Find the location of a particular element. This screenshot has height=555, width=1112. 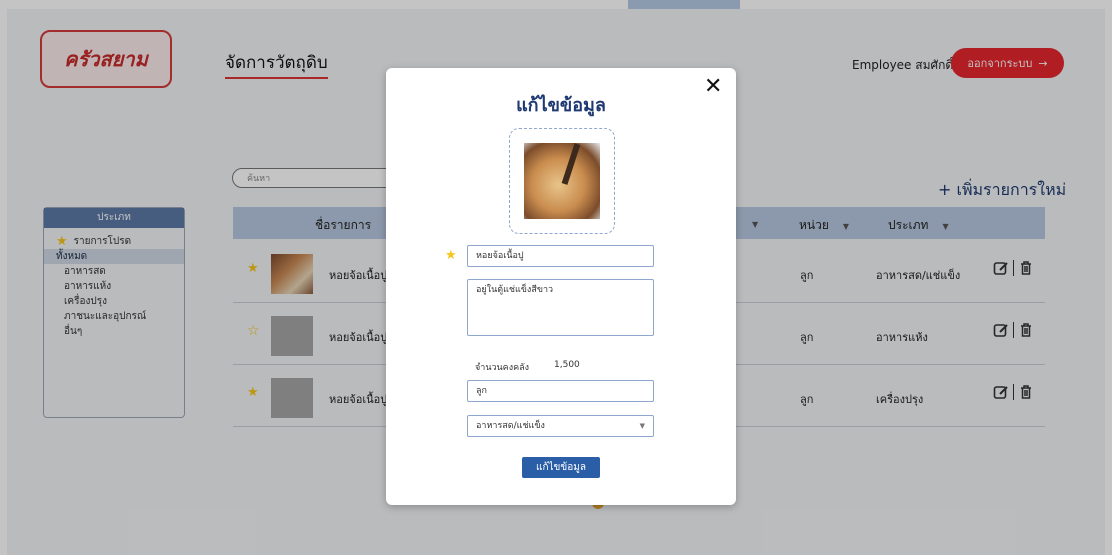

description-field: อยู่ในตู้แช่แข็งสีขาว is located at coordinates (560, 307).